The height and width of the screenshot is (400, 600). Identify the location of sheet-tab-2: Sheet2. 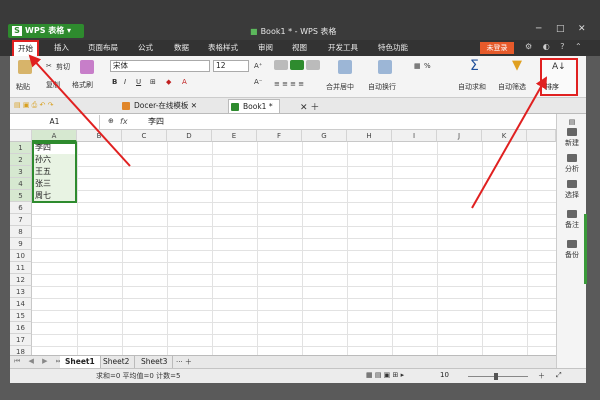
(117, 362).